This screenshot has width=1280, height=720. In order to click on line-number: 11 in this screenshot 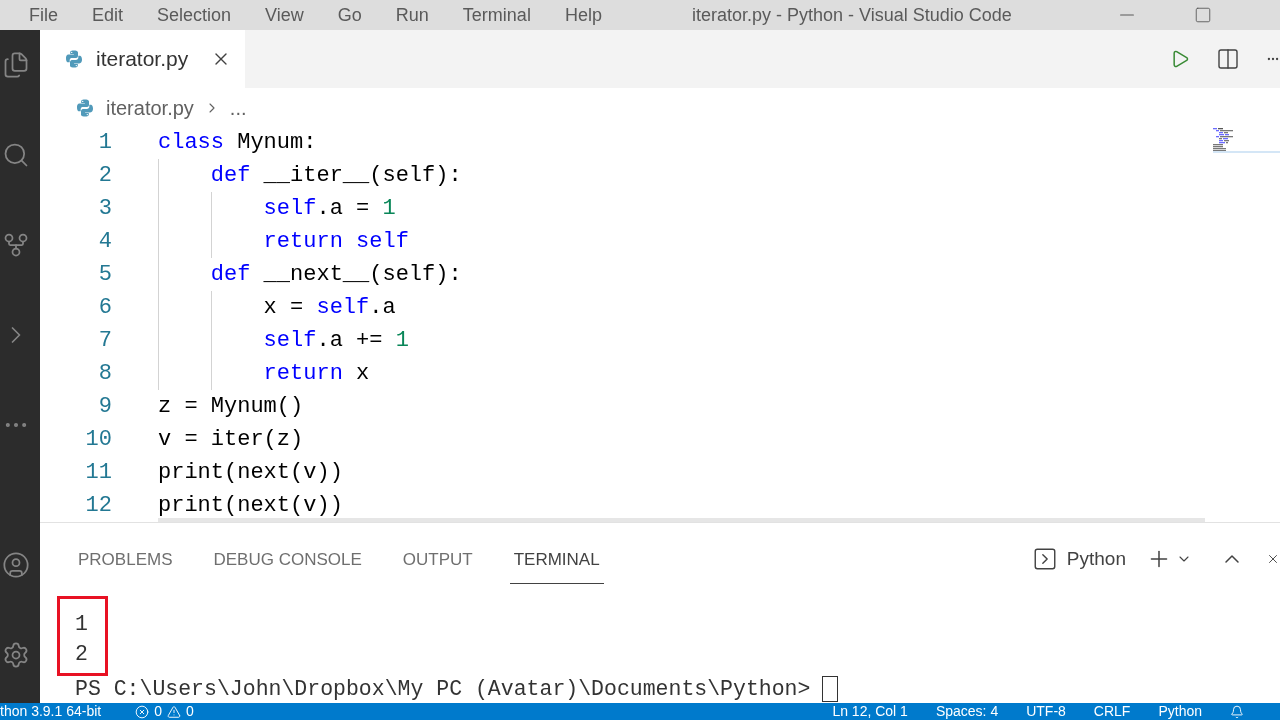, I will do `click(98, 473)`.